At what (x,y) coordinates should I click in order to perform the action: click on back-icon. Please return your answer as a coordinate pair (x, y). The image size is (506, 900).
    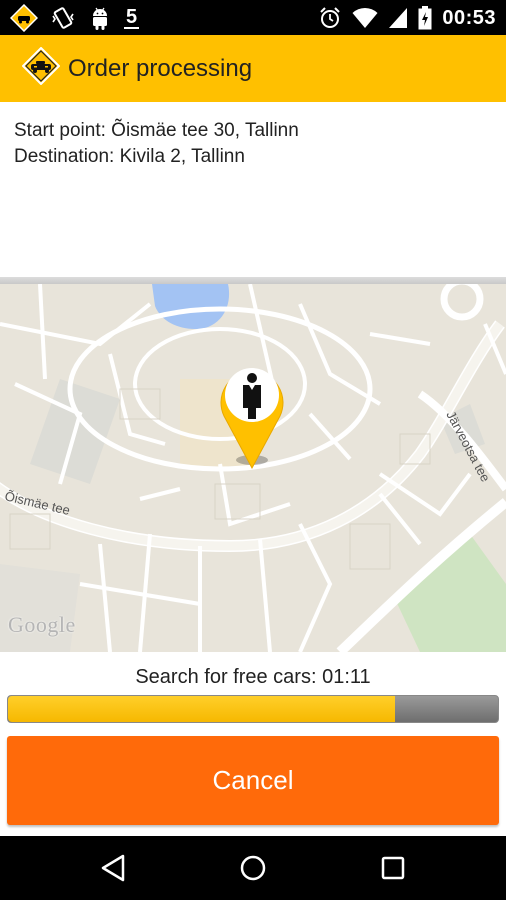
    Looking at the image, I should click on (113, 868).